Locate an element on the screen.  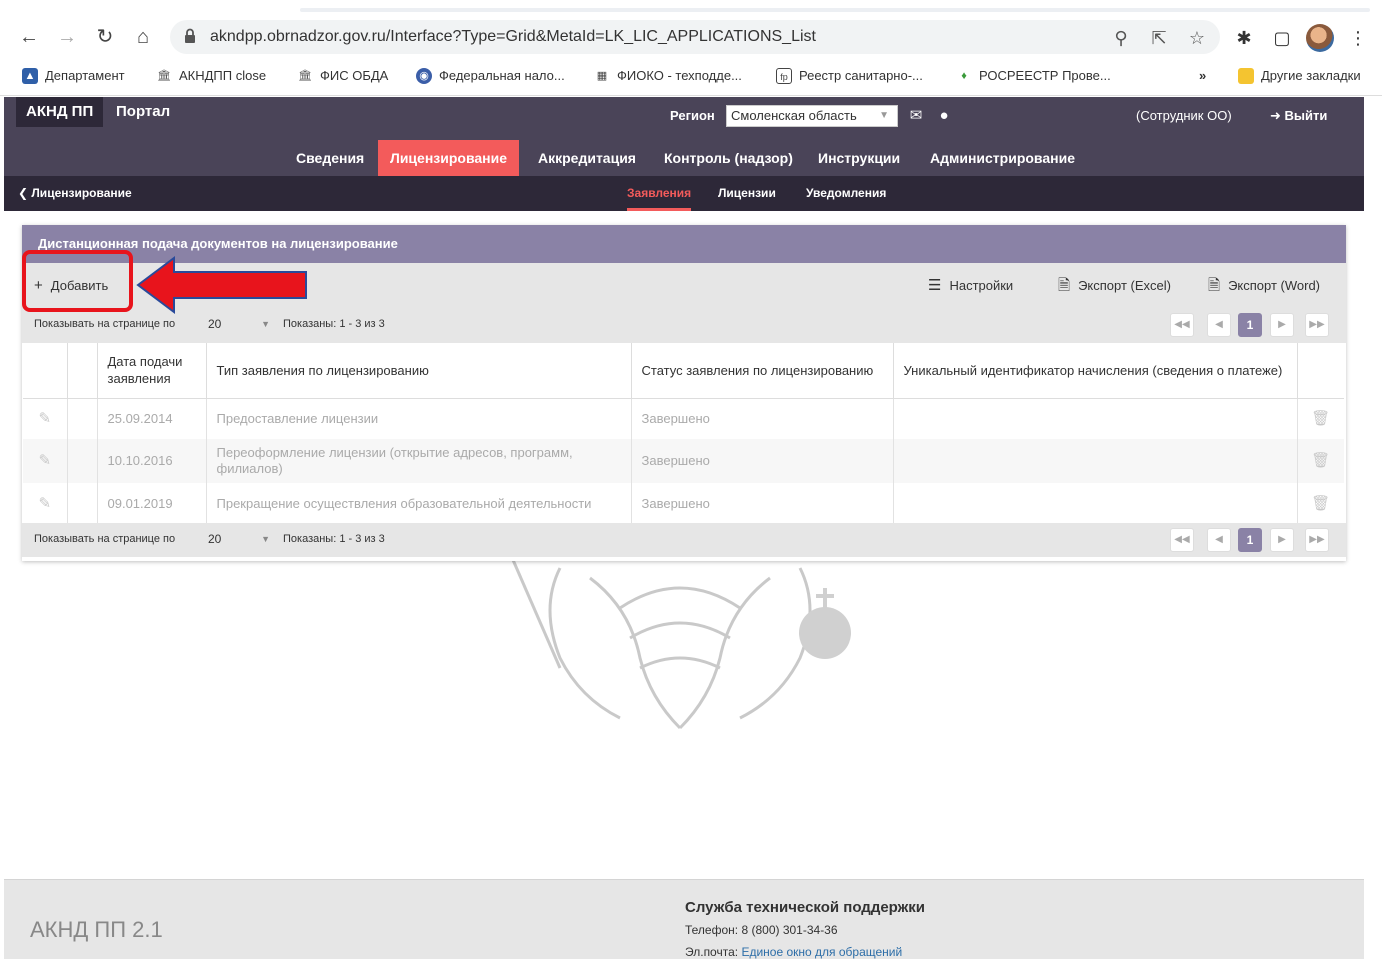
extensions-icon: ✱ is located at coordinates (1244, 38).